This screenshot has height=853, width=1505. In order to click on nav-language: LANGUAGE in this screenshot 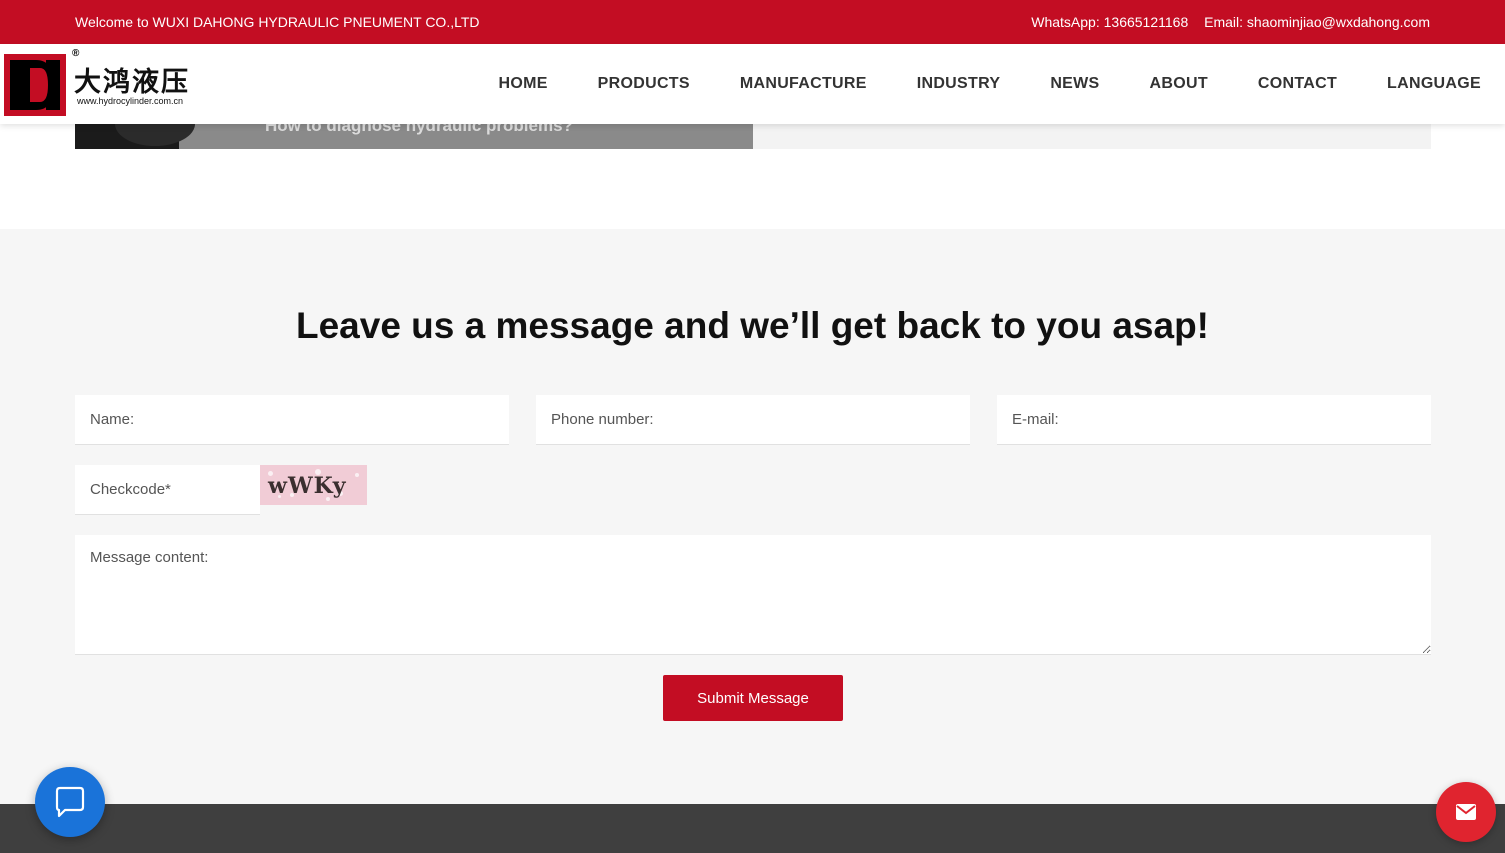, I will do `click(1434, 84)`.